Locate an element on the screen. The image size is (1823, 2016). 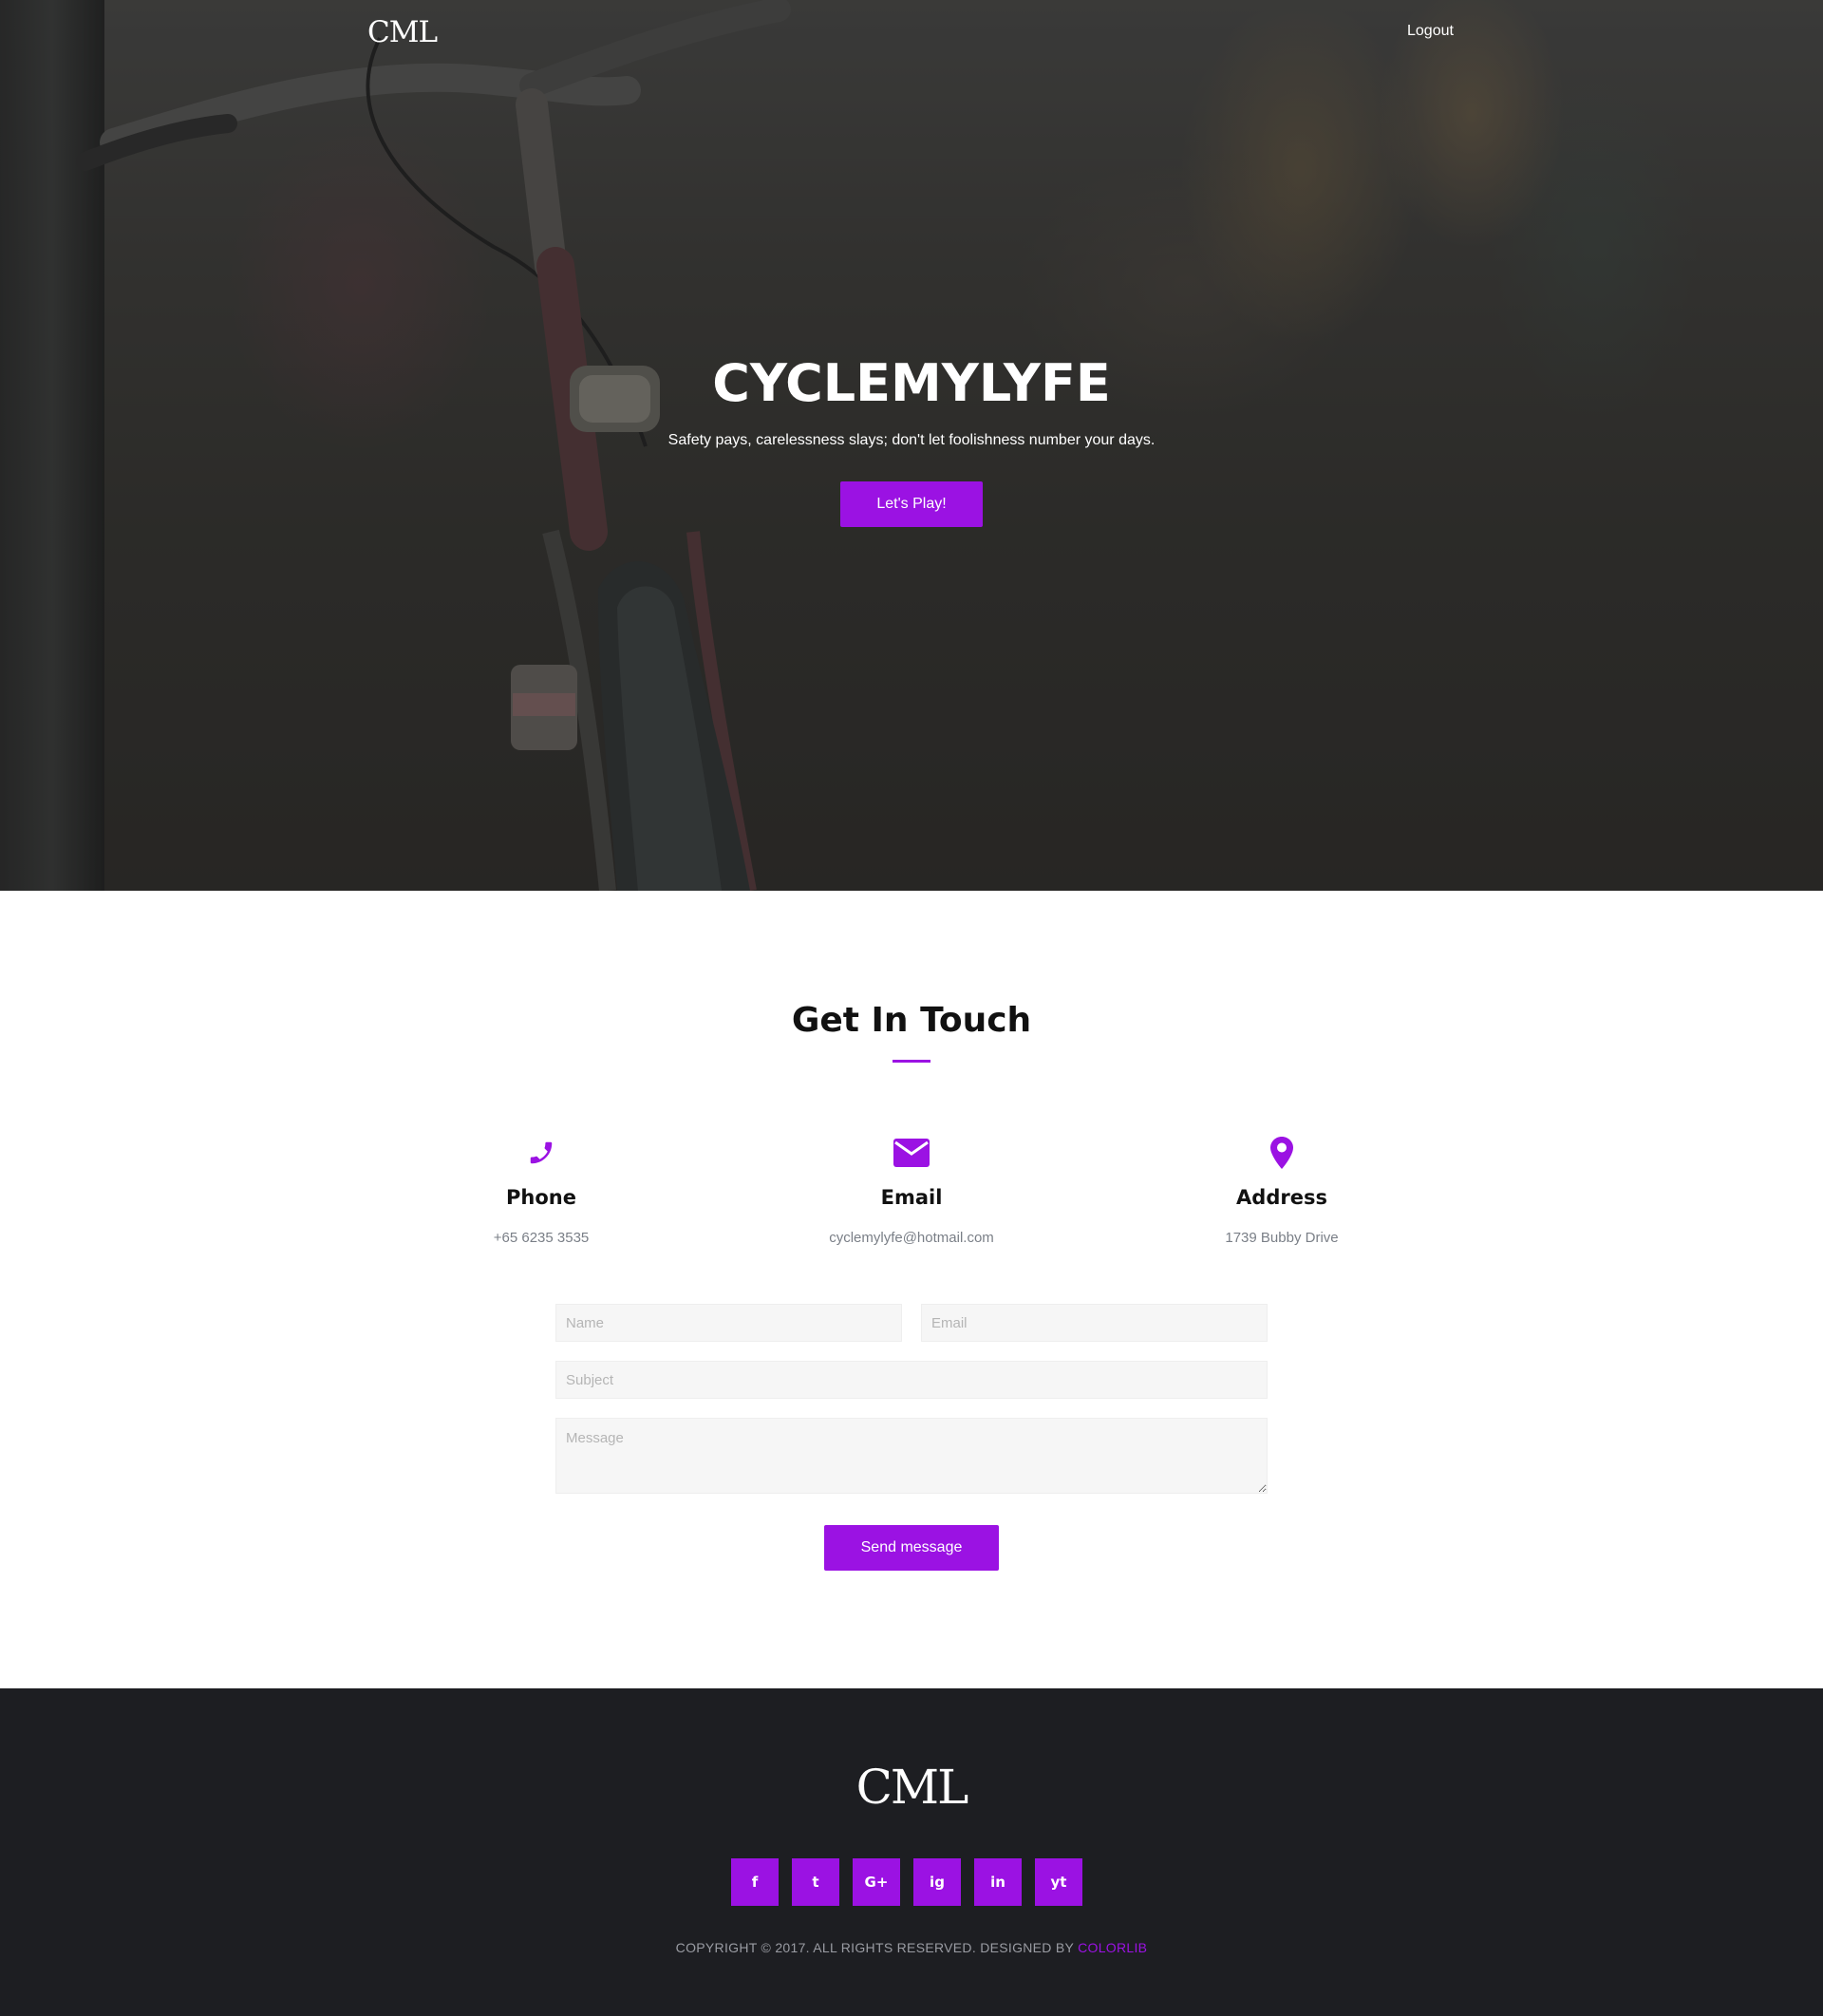
email-label: Email is located at coordinates (912, 1197).